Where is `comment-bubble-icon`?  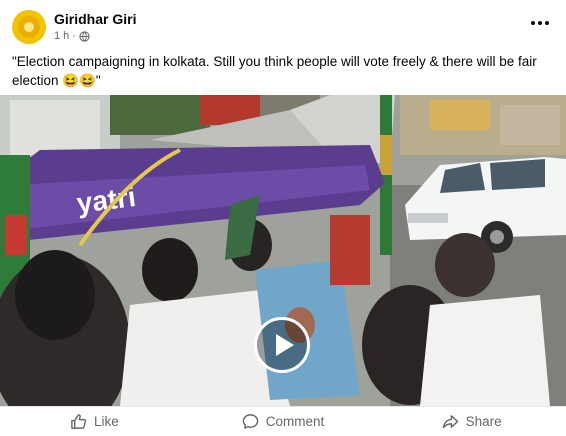 comment-bubble-icon is located at coordinates (250, 421).